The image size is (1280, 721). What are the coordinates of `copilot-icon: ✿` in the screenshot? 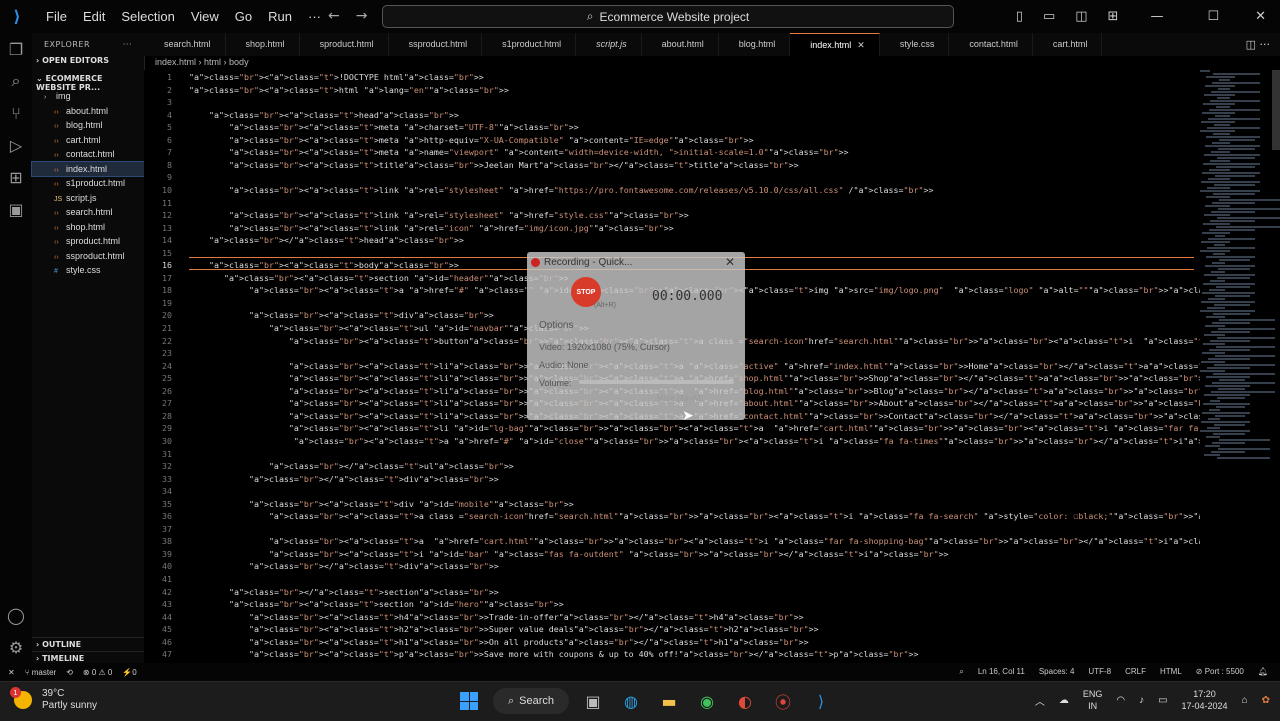 It's located at (1266, 700).